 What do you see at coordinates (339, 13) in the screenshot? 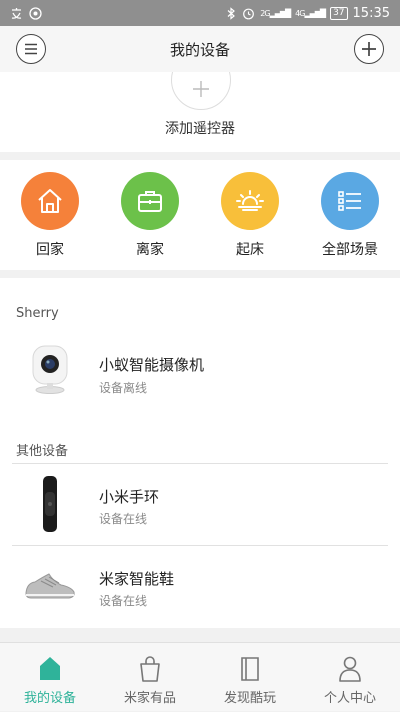
I see `battery-icon: 37` at bounding box center [339, 13].